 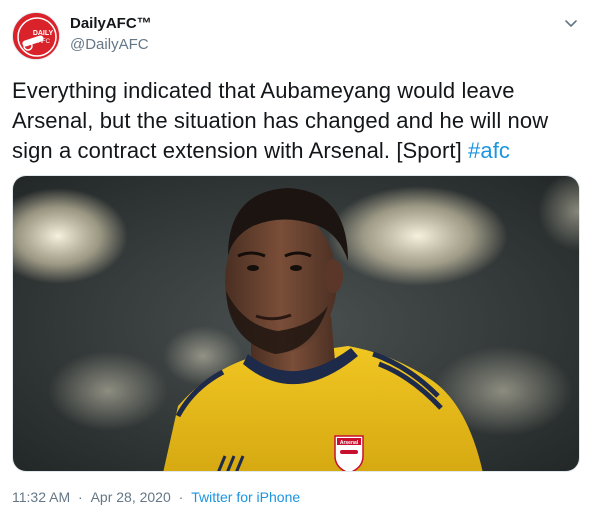 What do you see at coordinates (489, 150) in the screenshot?
I see `hashtag-link: #afc` at bounding box center [489, 150].